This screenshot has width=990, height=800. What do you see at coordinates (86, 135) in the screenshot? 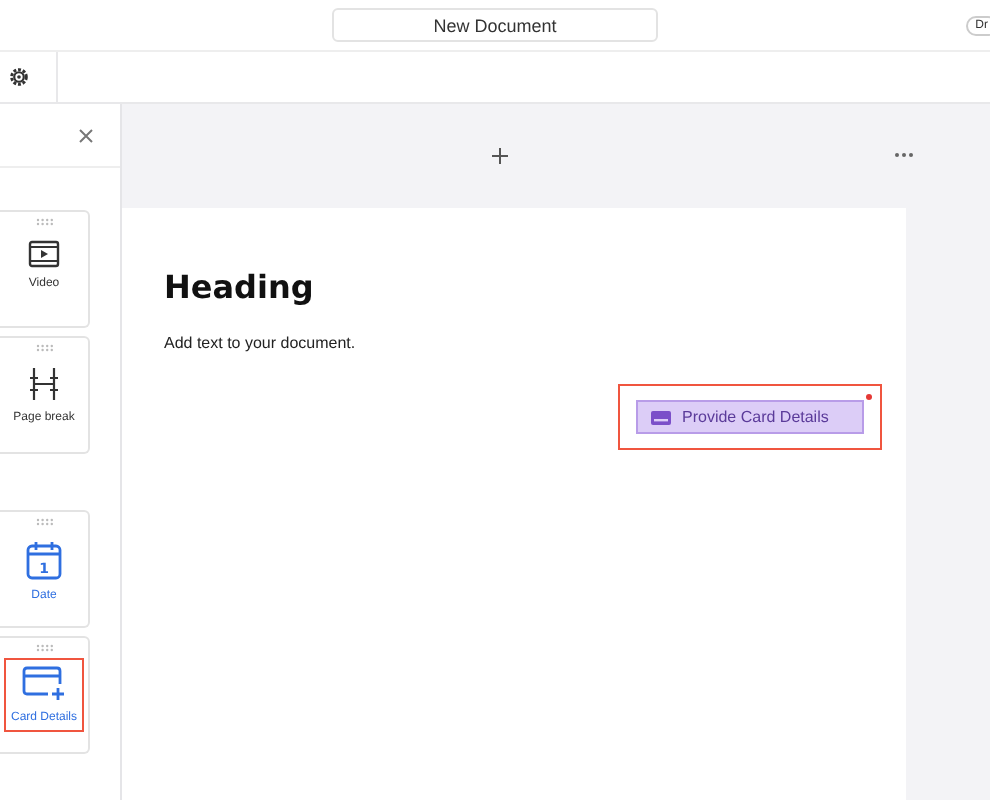
I see `close-icon` at bounding box center [86, 135].